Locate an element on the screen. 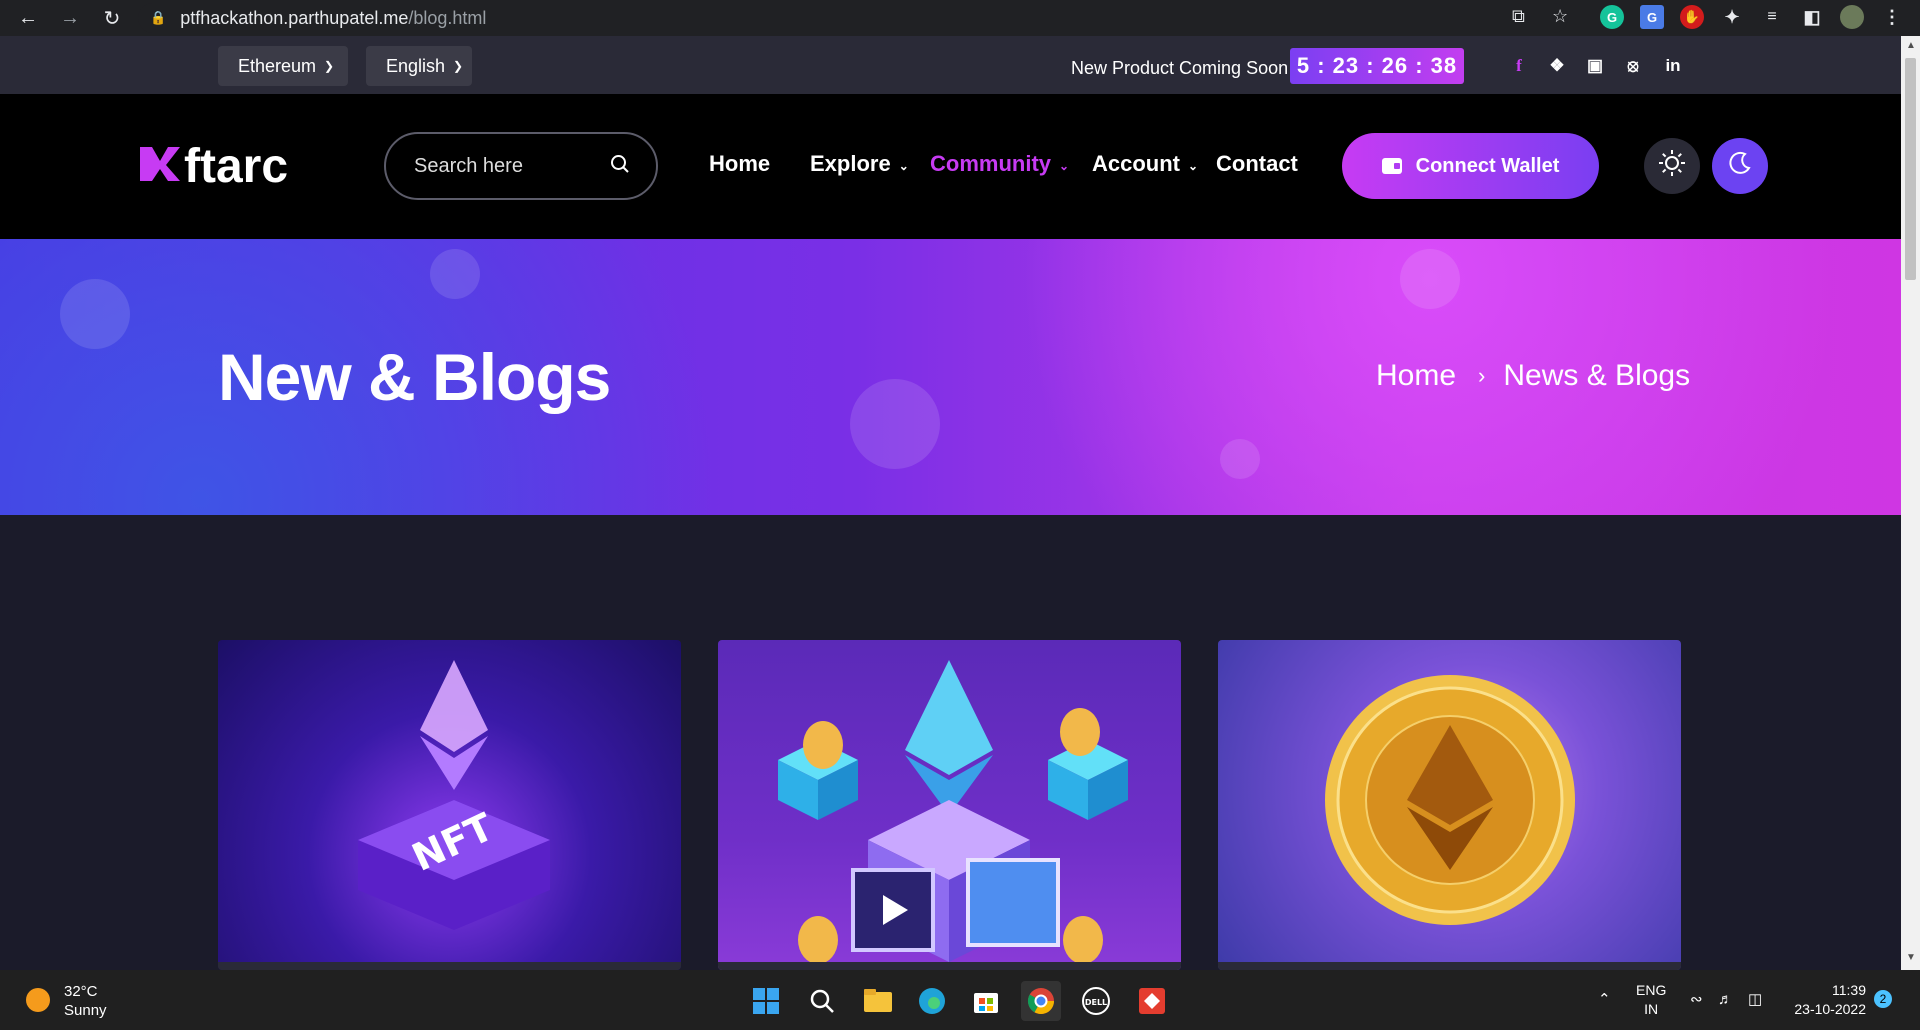 The height and width of the screenshot is (1030, 1920). scroll-up-icon: ▲ is located at coordinates (1911, 45).